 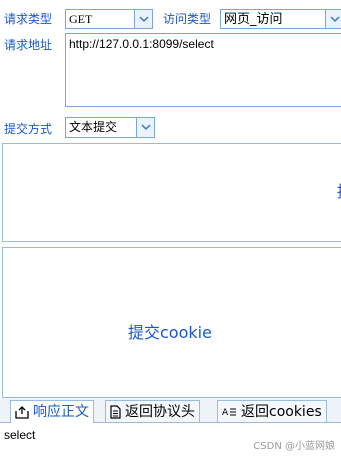 What do you see at coordinates (141, 44) in the screenshot?
I see `url-value: http://127.0.0.1:8099/select` at bounding box center [141, 44].